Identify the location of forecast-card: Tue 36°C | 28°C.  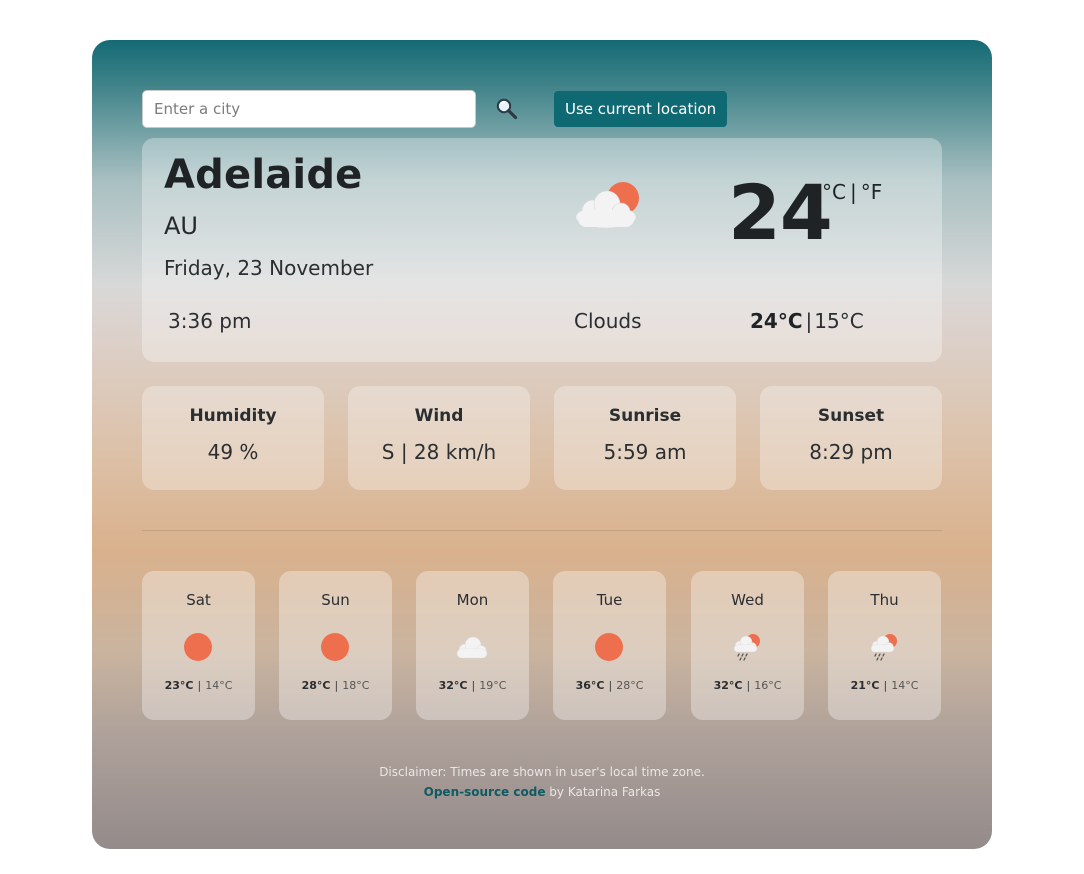
(609, 645).